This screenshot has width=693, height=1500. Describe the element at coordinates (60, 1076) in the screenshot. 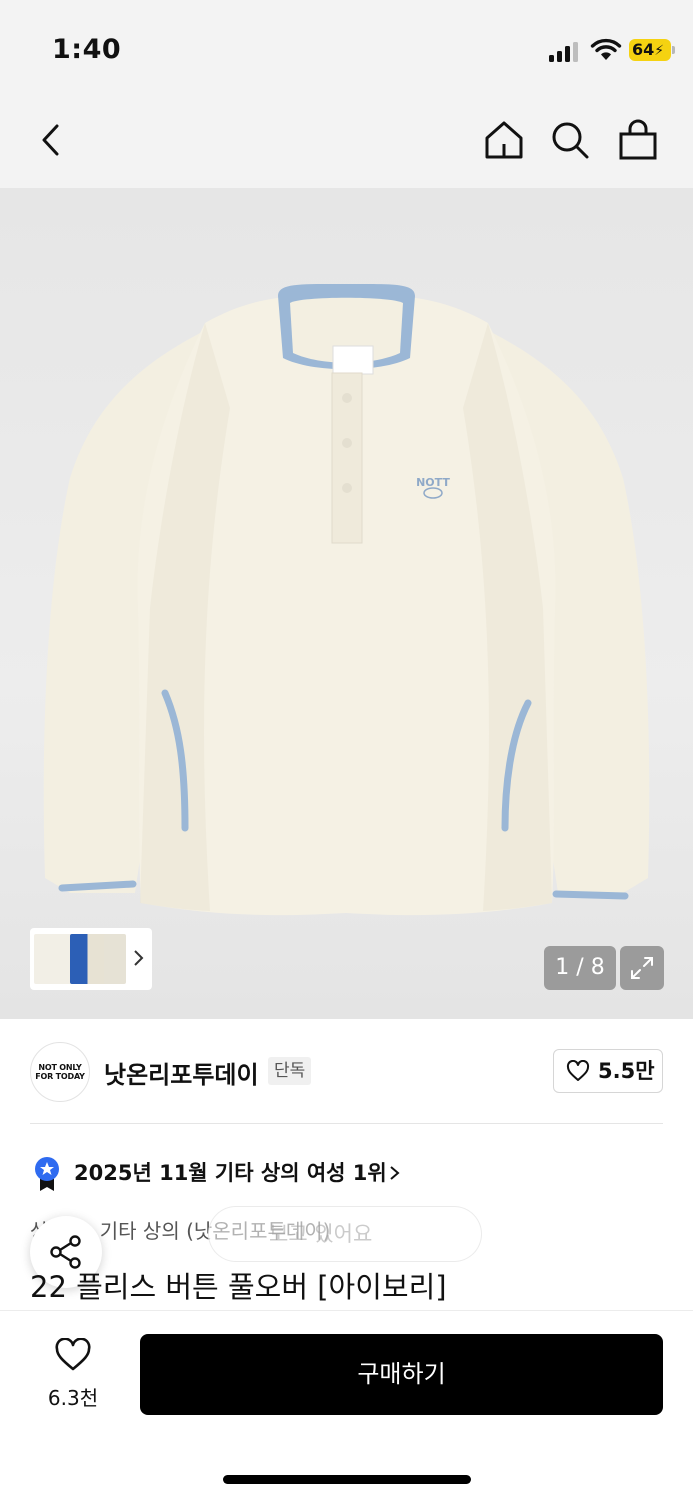

I see `brand-logo-line2: FOR TODAY` at that location.